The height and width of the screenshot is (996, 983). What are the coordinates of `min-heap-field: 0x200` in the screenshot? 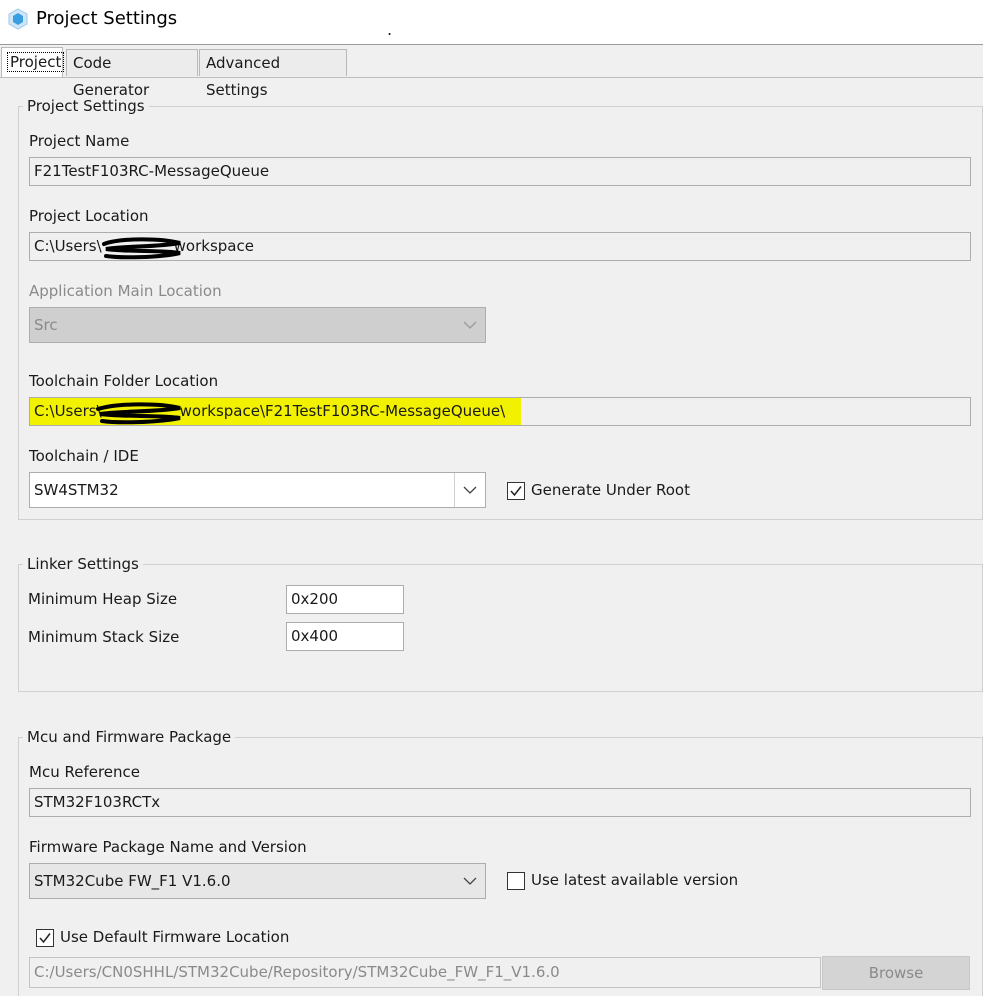 It's located at (345, 599).